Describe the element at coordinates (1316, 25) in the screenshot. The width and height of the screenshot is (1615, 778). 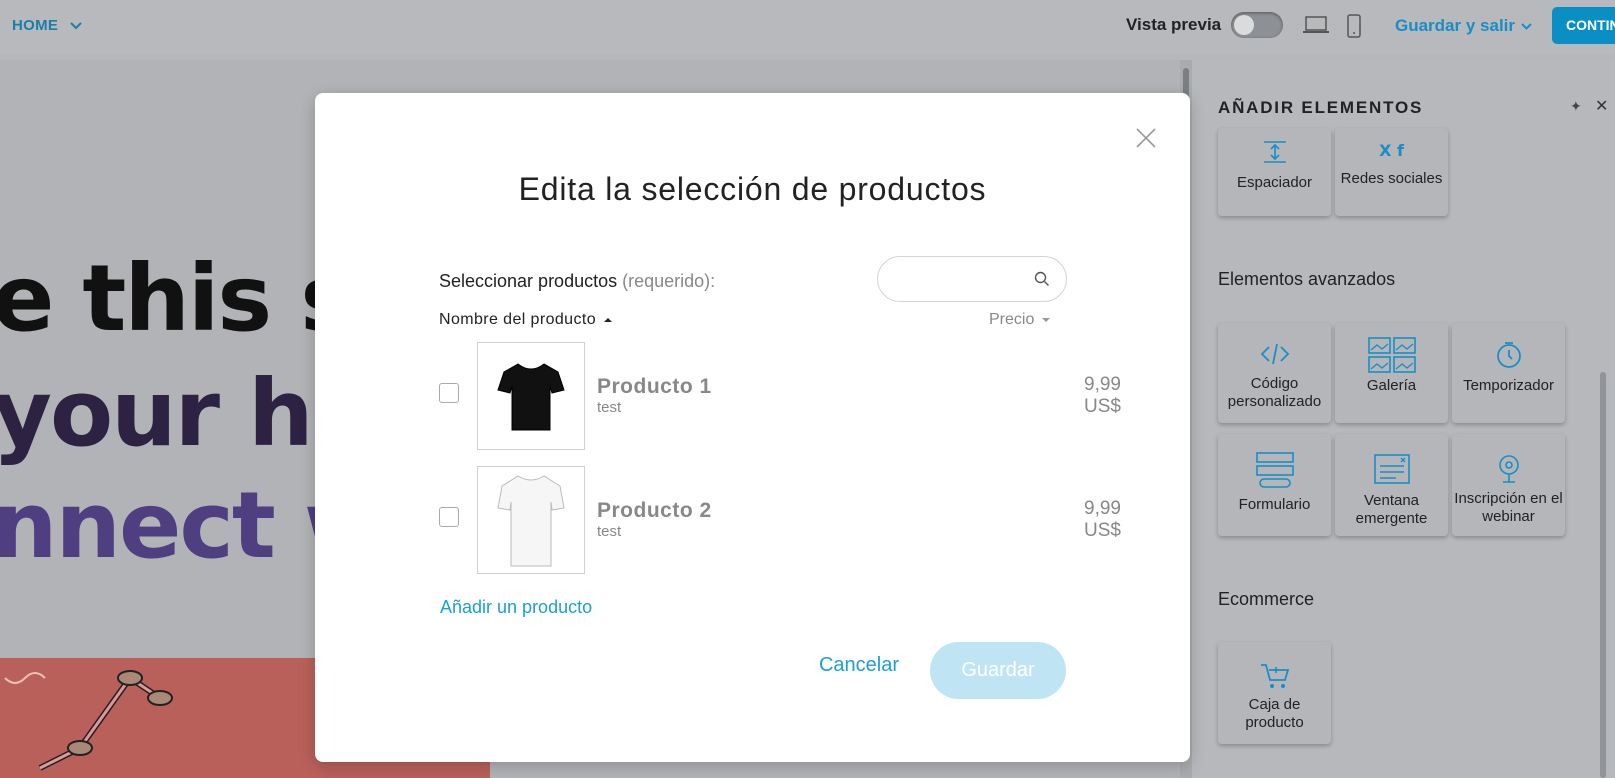
I see `desktop-icon` at that location.